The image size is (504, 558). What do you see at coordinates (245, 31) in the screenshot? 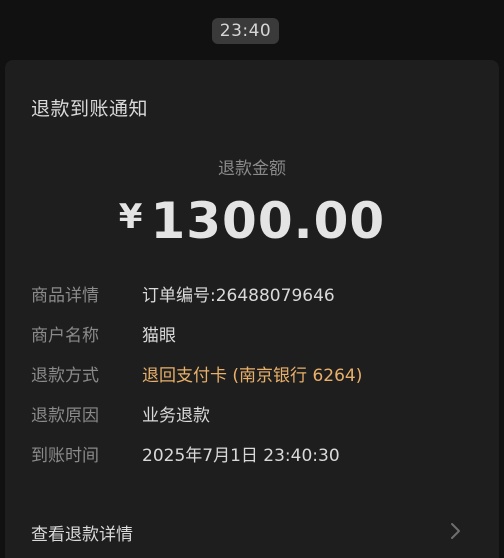
I see `message-timestamp: 23:40` at bounding box center [245, 31].